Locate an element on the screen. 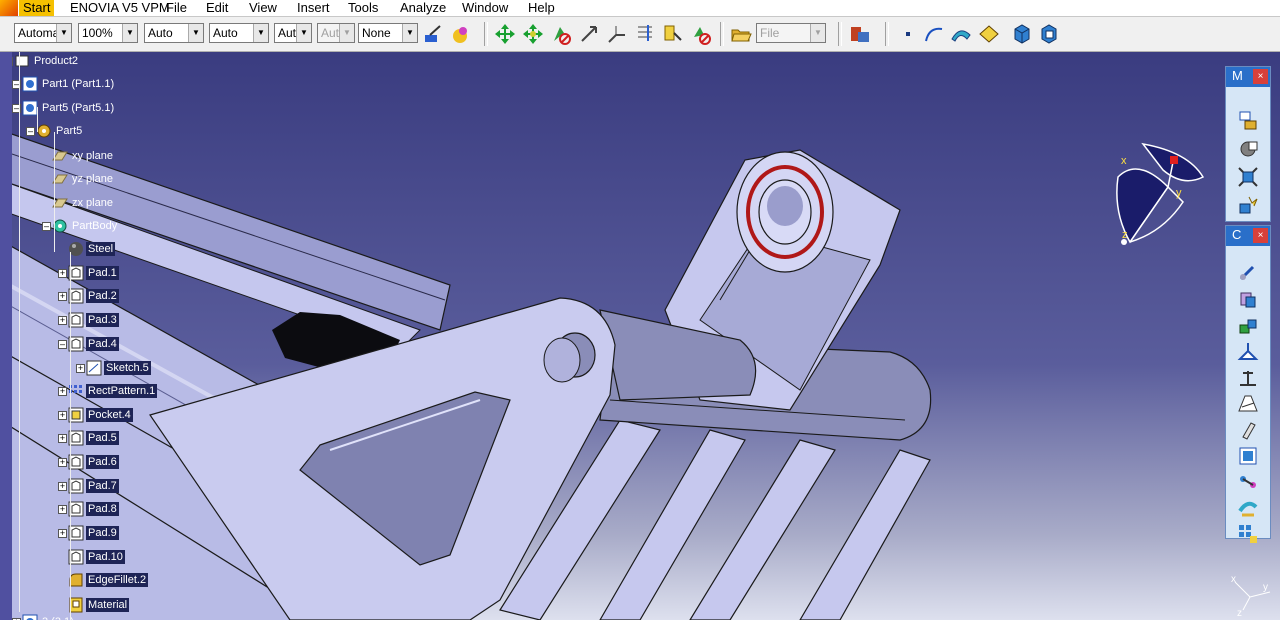  axis-icon is located at coordinates (617, 34).